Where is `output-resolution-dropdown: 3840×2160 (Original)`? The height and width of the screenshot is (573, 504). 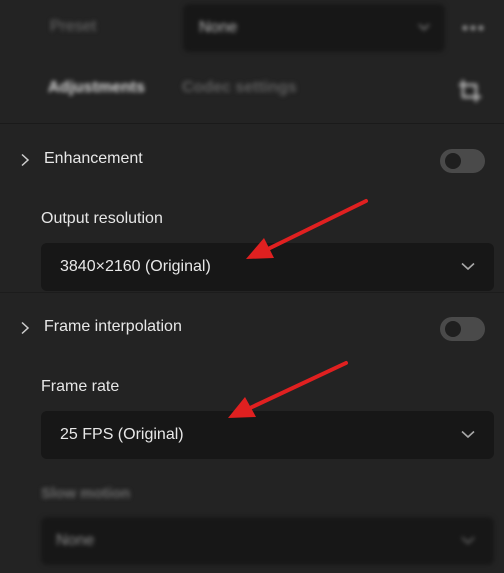
output-resolution-dropdown: 3840×2160 (Original) is located at coordinates (267, 267).